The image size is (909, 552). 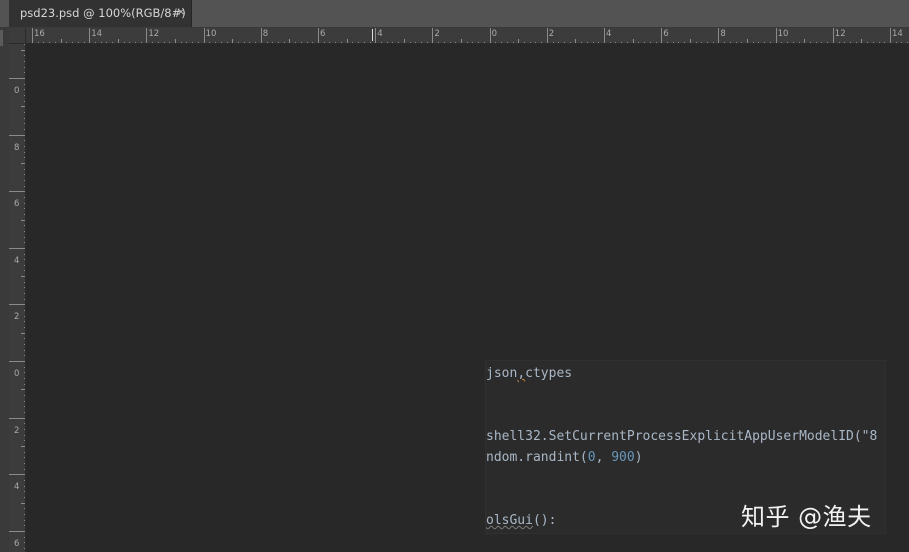 I want to click on document-tab: psd23.psd @ 100%(RGB/8#) ×, so click(x=100, y=13).